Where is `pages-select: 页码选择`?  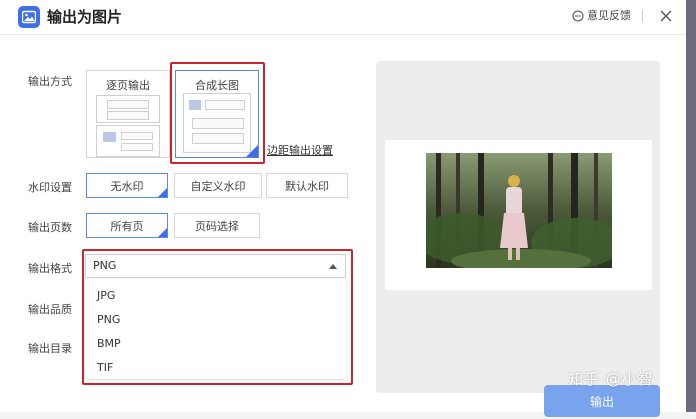 pages-select: 页码选择 is located at coordinates (217, 225).